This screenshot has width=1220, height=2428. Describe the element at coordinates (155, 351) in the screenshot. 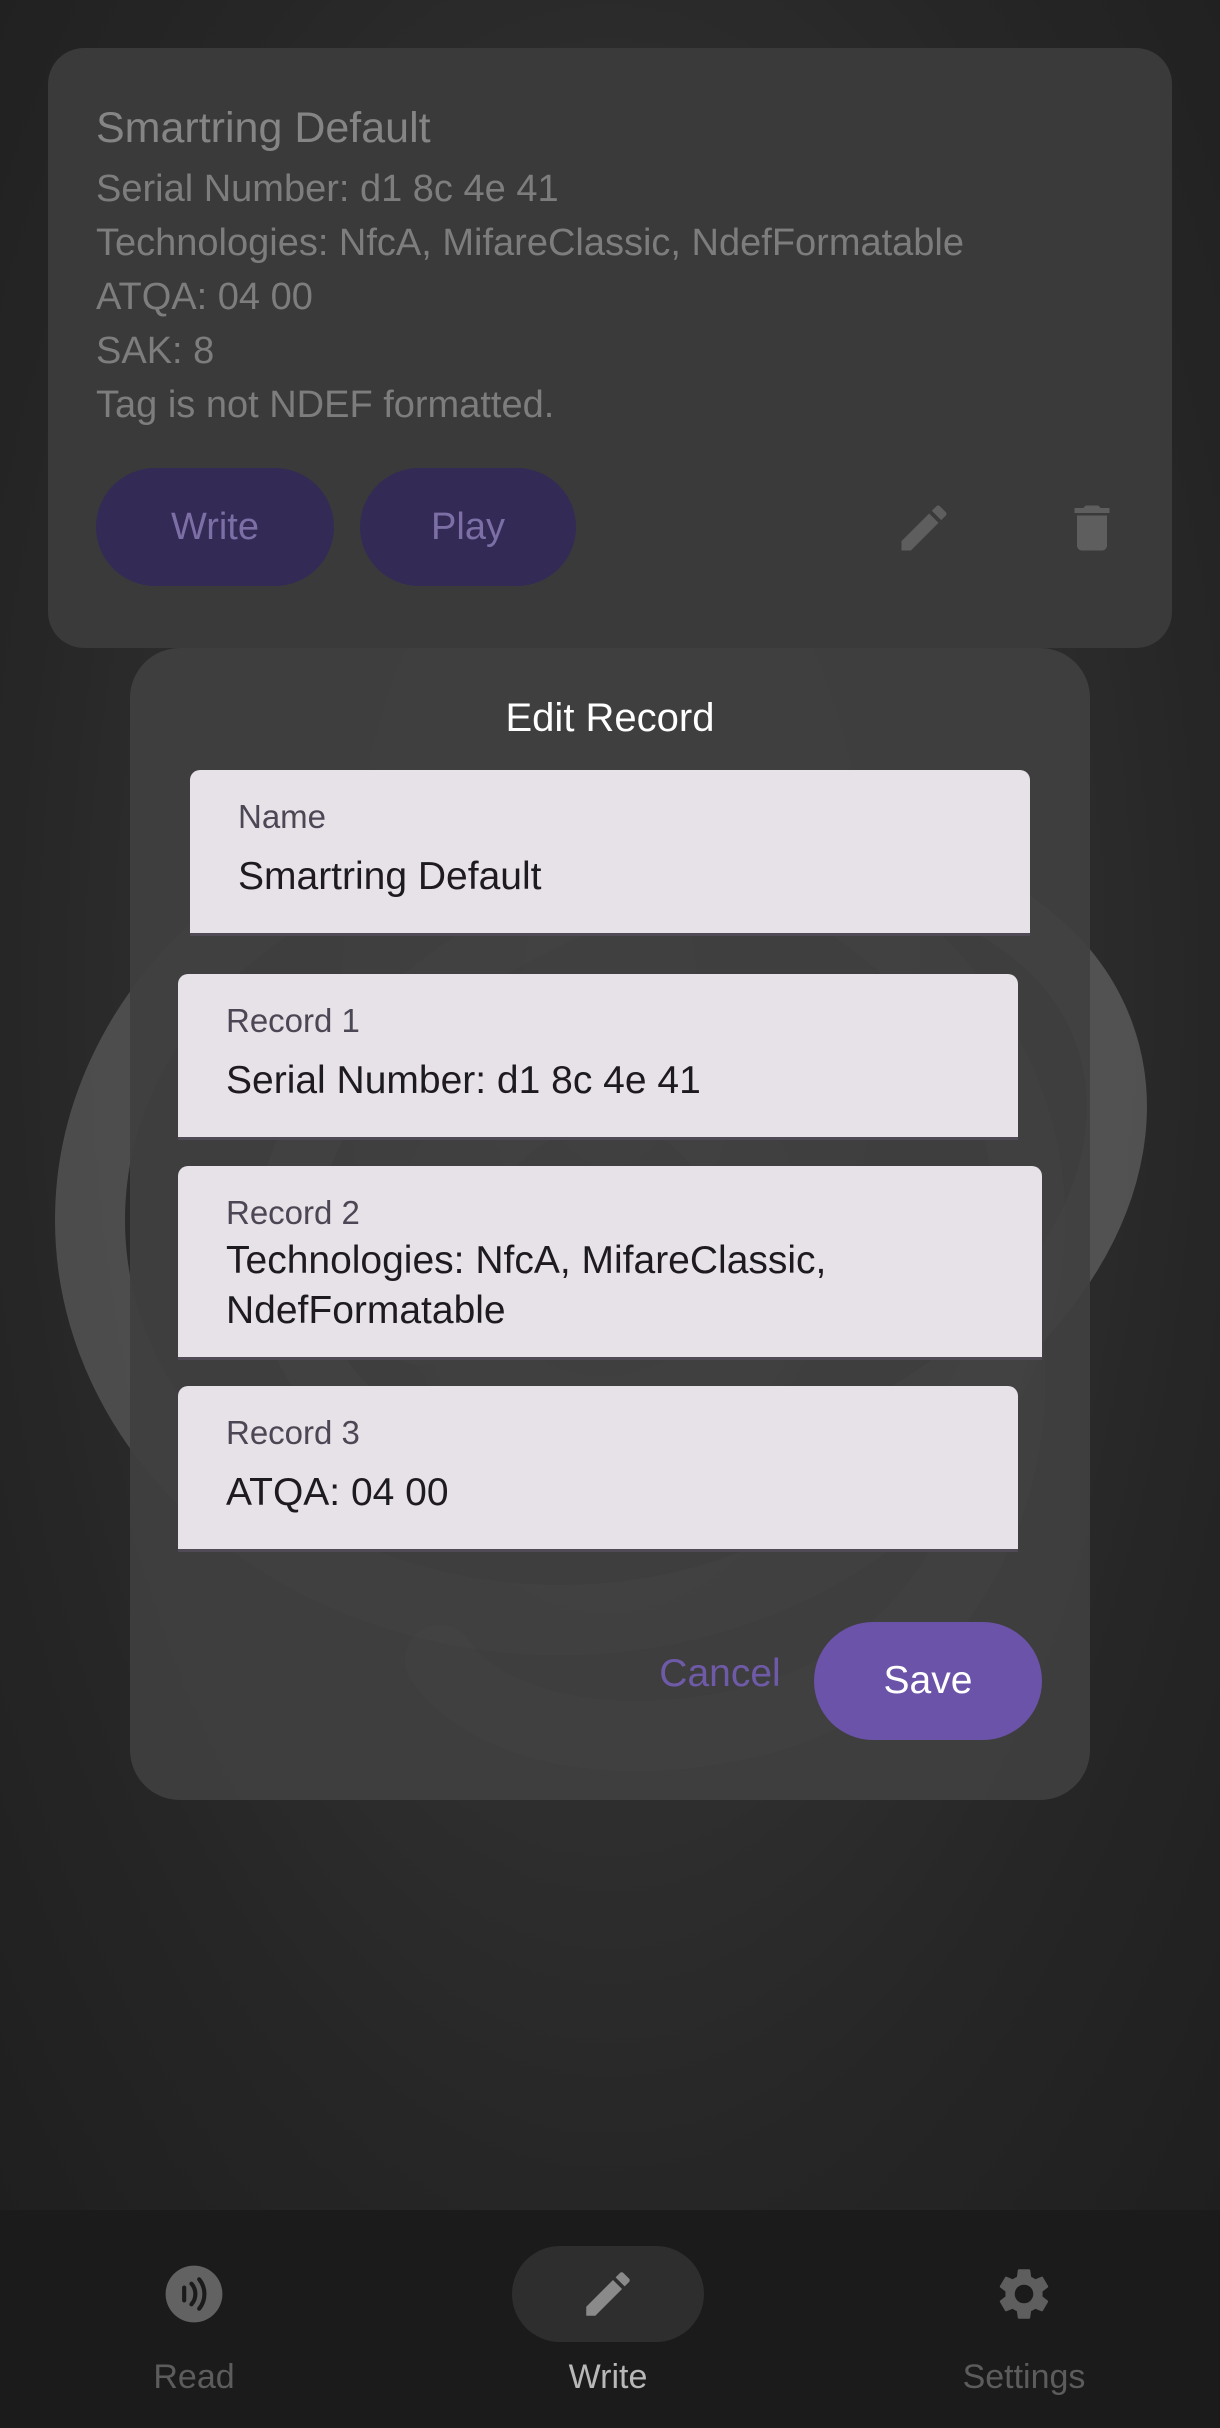

I see `tag-sak: SAK: 8` at that location.